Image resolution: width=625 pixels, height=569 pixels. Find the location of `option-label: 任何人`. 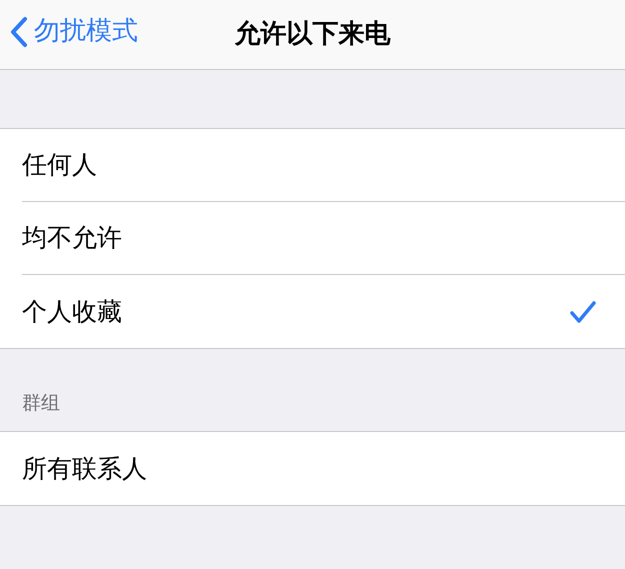

option-label: 任何人 is located at coordinates (60, 165).